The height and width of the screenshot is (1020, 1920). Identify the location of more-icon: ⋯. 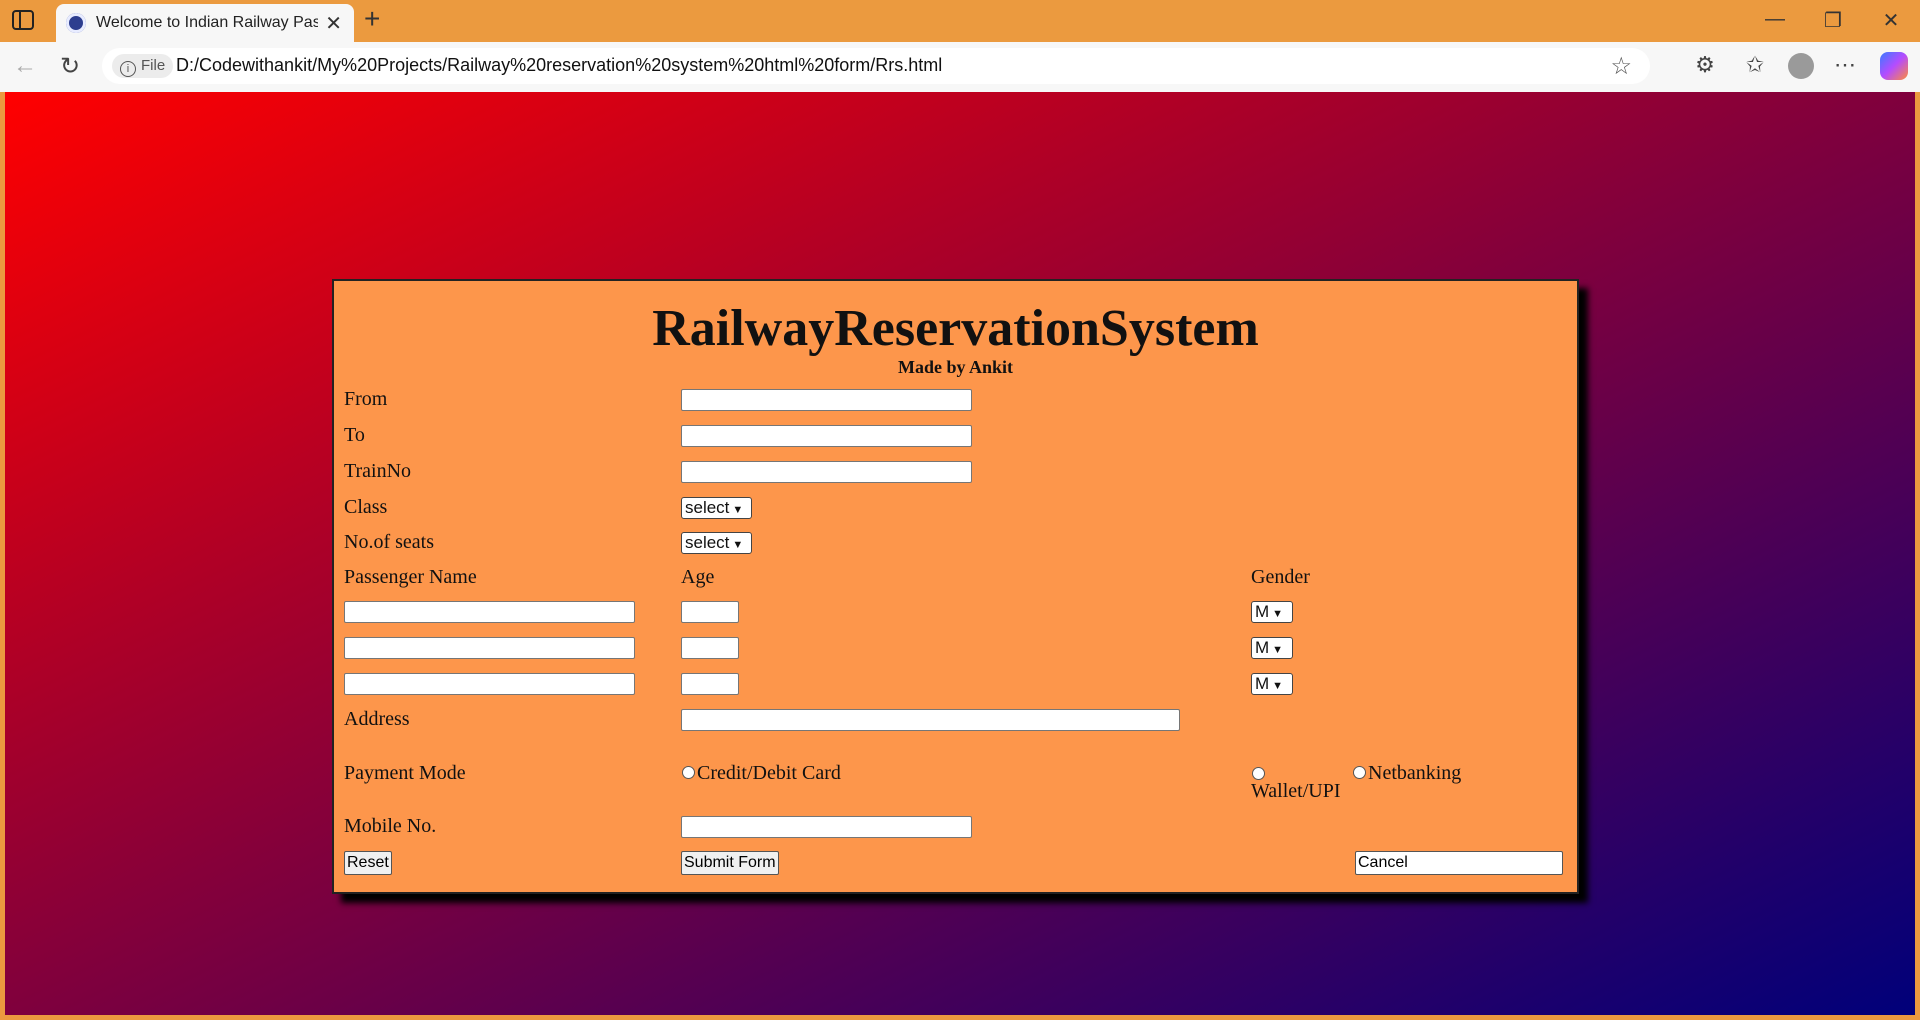
(1845, 65).